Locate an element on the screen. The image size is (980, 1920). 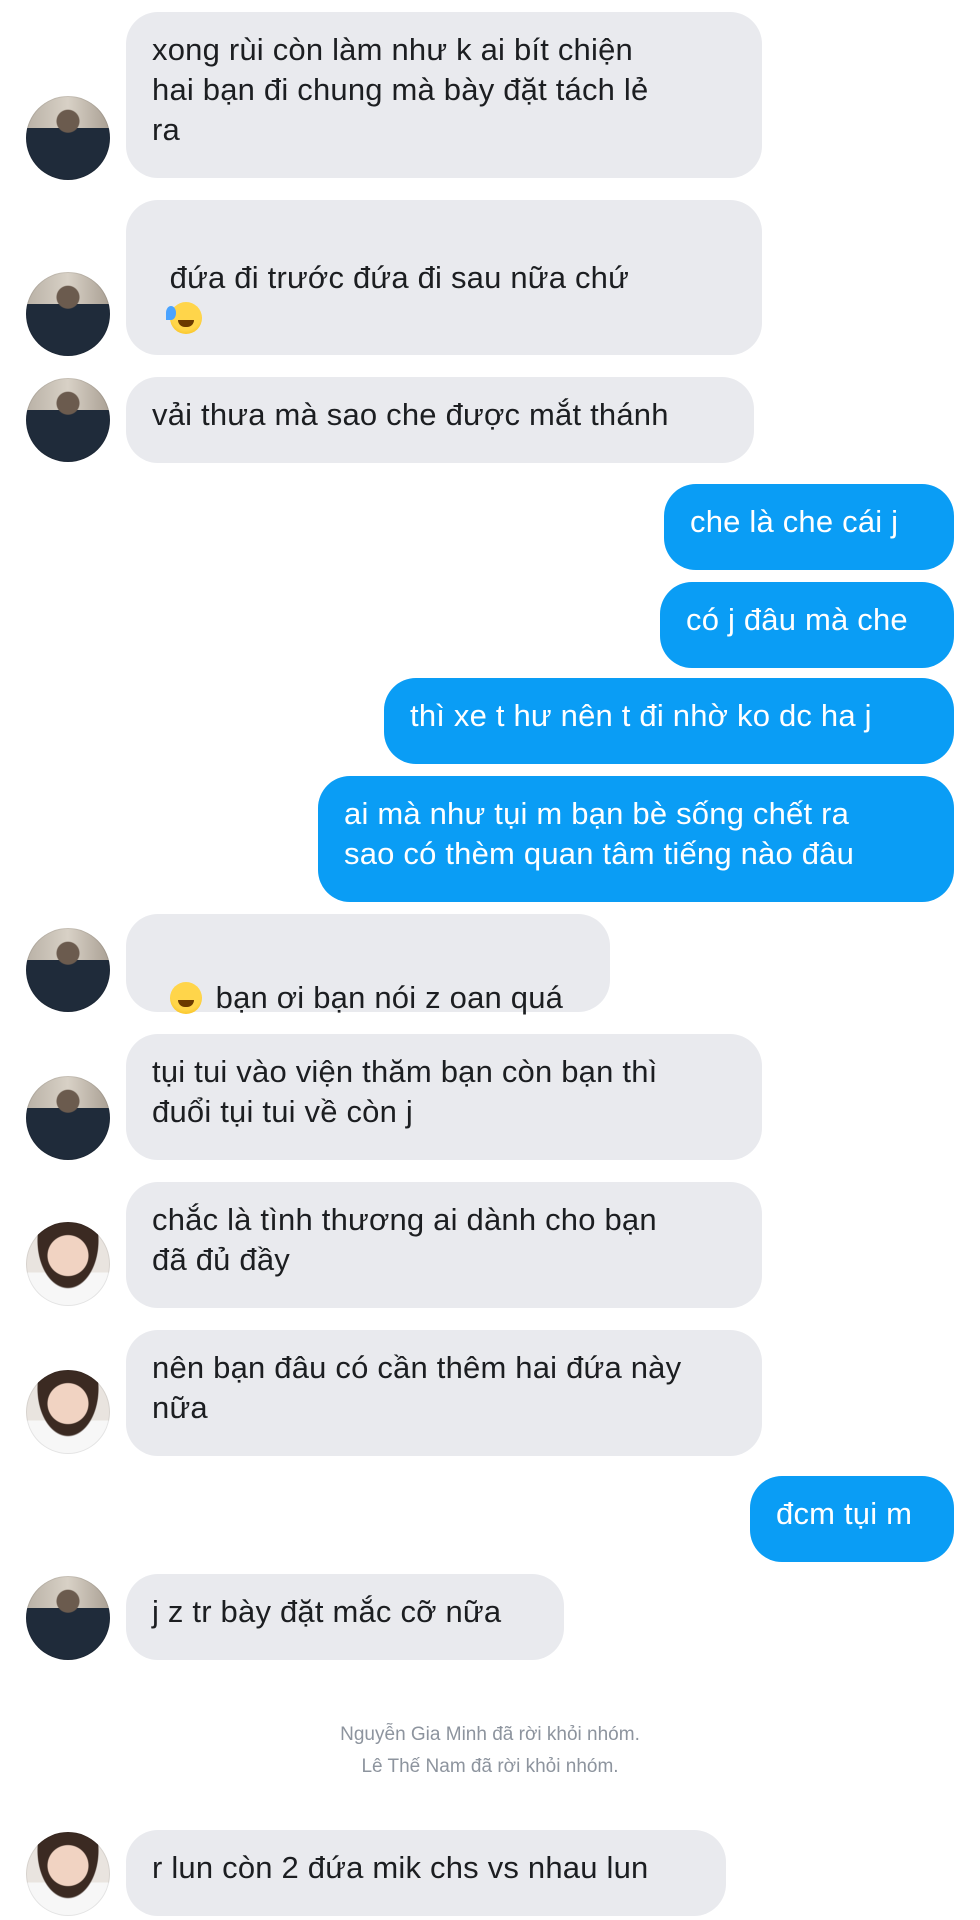
incoming-message: bạn ơi bạn nói z oan quá is located at coordinates (368, 964).